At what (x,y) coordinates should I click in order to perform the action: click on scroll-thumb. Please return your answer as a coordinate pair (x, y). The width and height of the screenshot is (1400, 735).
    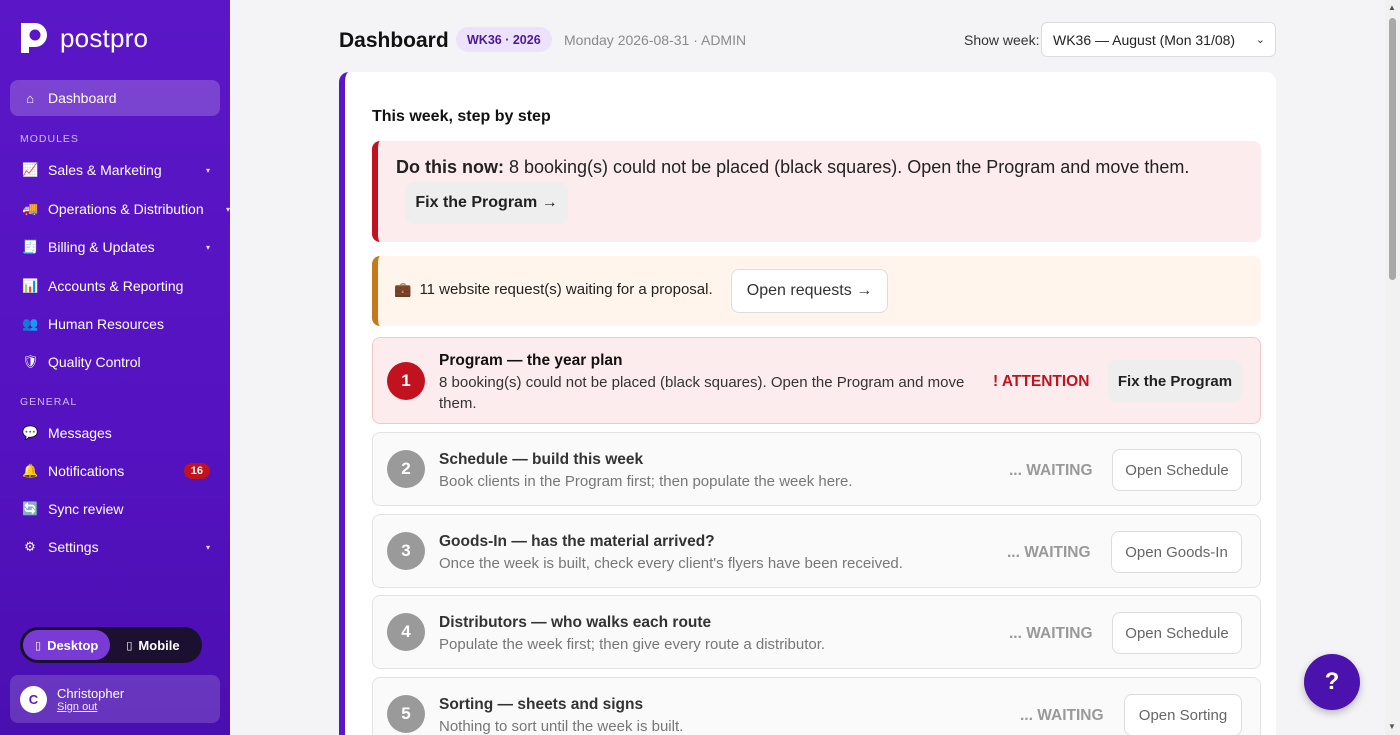
    Looking at the image, I should click on (1392, 149).